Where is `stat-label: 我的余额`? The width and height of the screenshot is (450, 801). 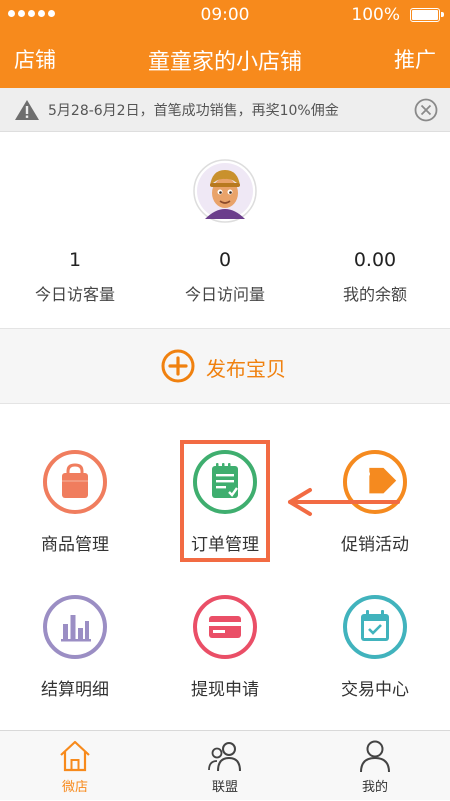 stat-label: 我的余额 is located at coordinates (374, 294).